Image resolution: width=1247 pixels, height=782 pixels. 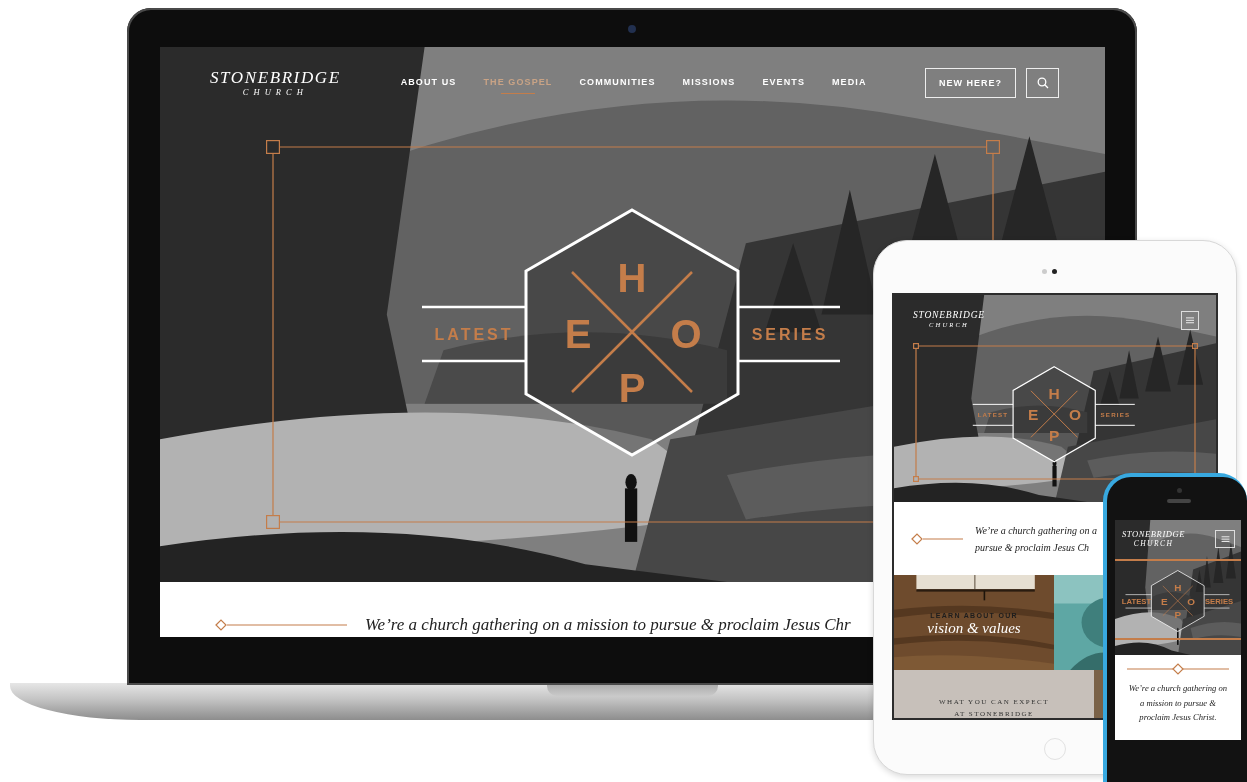 I want to click on tagline: We’re a church gathering on a mission to pursue & proclaim Jesus Christ., so click(x=1178, y=703).